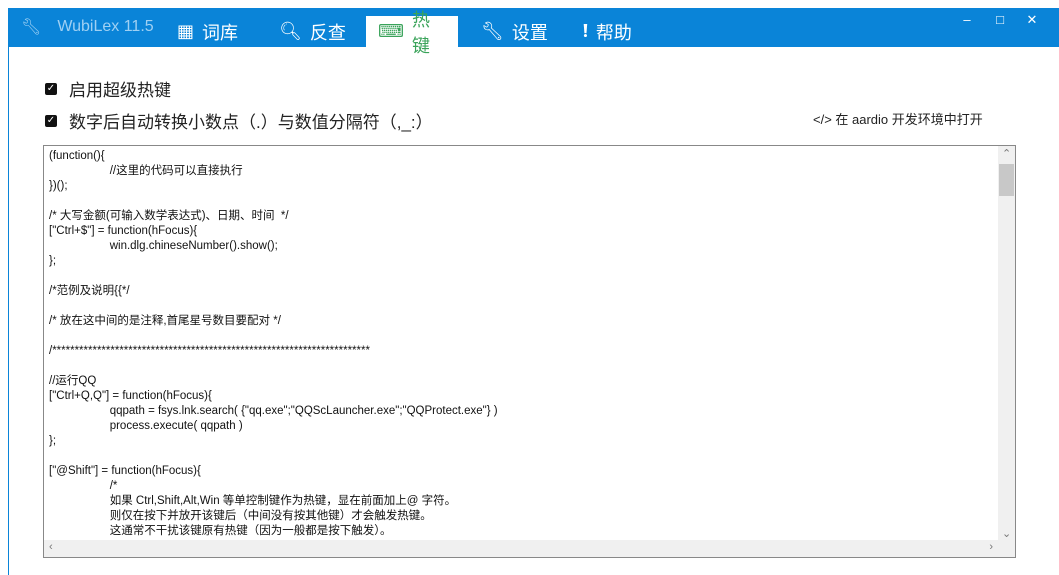  What do you see at coordinates (58, 186) in the screenshot?
I see `code-line: })();` at bounding box center [58, 186].